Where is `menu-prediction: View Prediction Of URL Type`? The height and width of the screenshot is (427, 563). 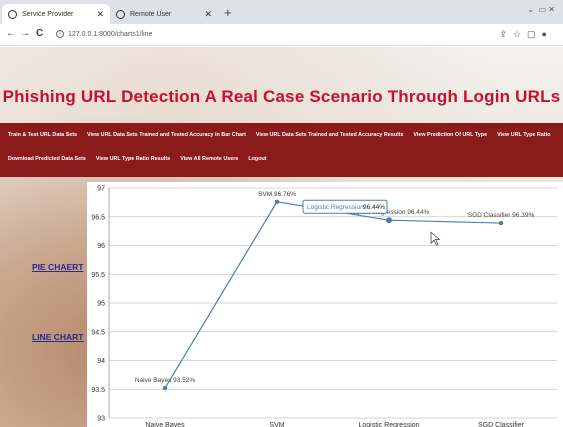
menu-prediction: View Prediction Of URL Type is located at coordinates (450, 135).